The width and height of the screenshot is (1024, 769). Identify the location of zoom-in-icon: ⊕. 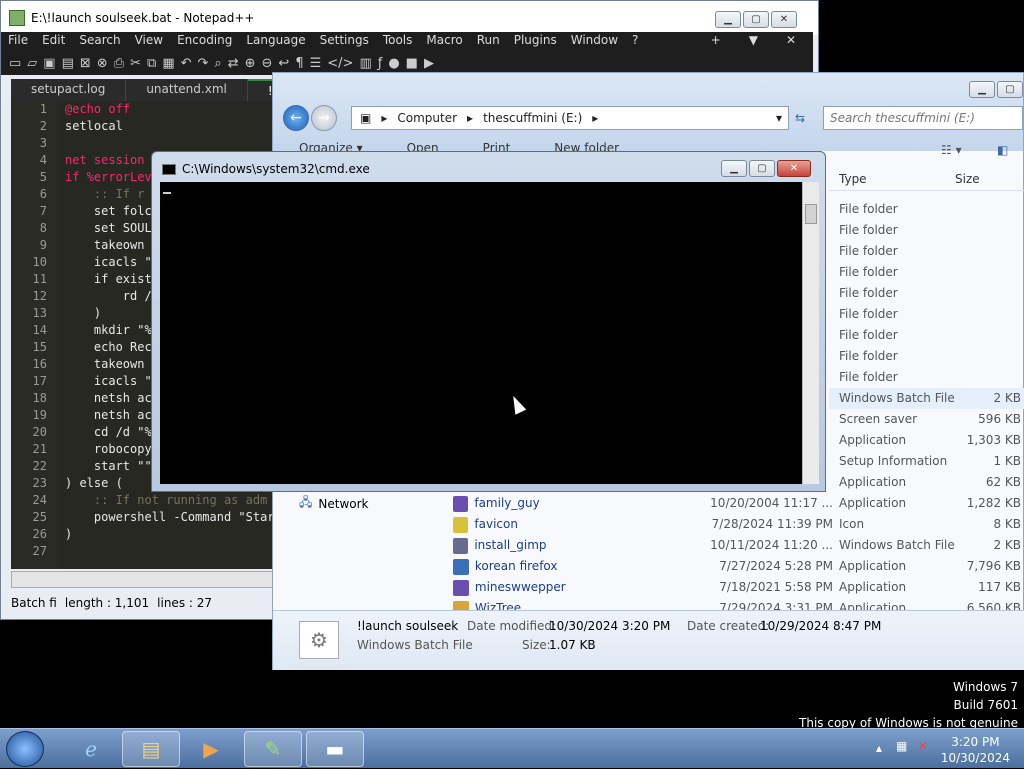
(250, 63).